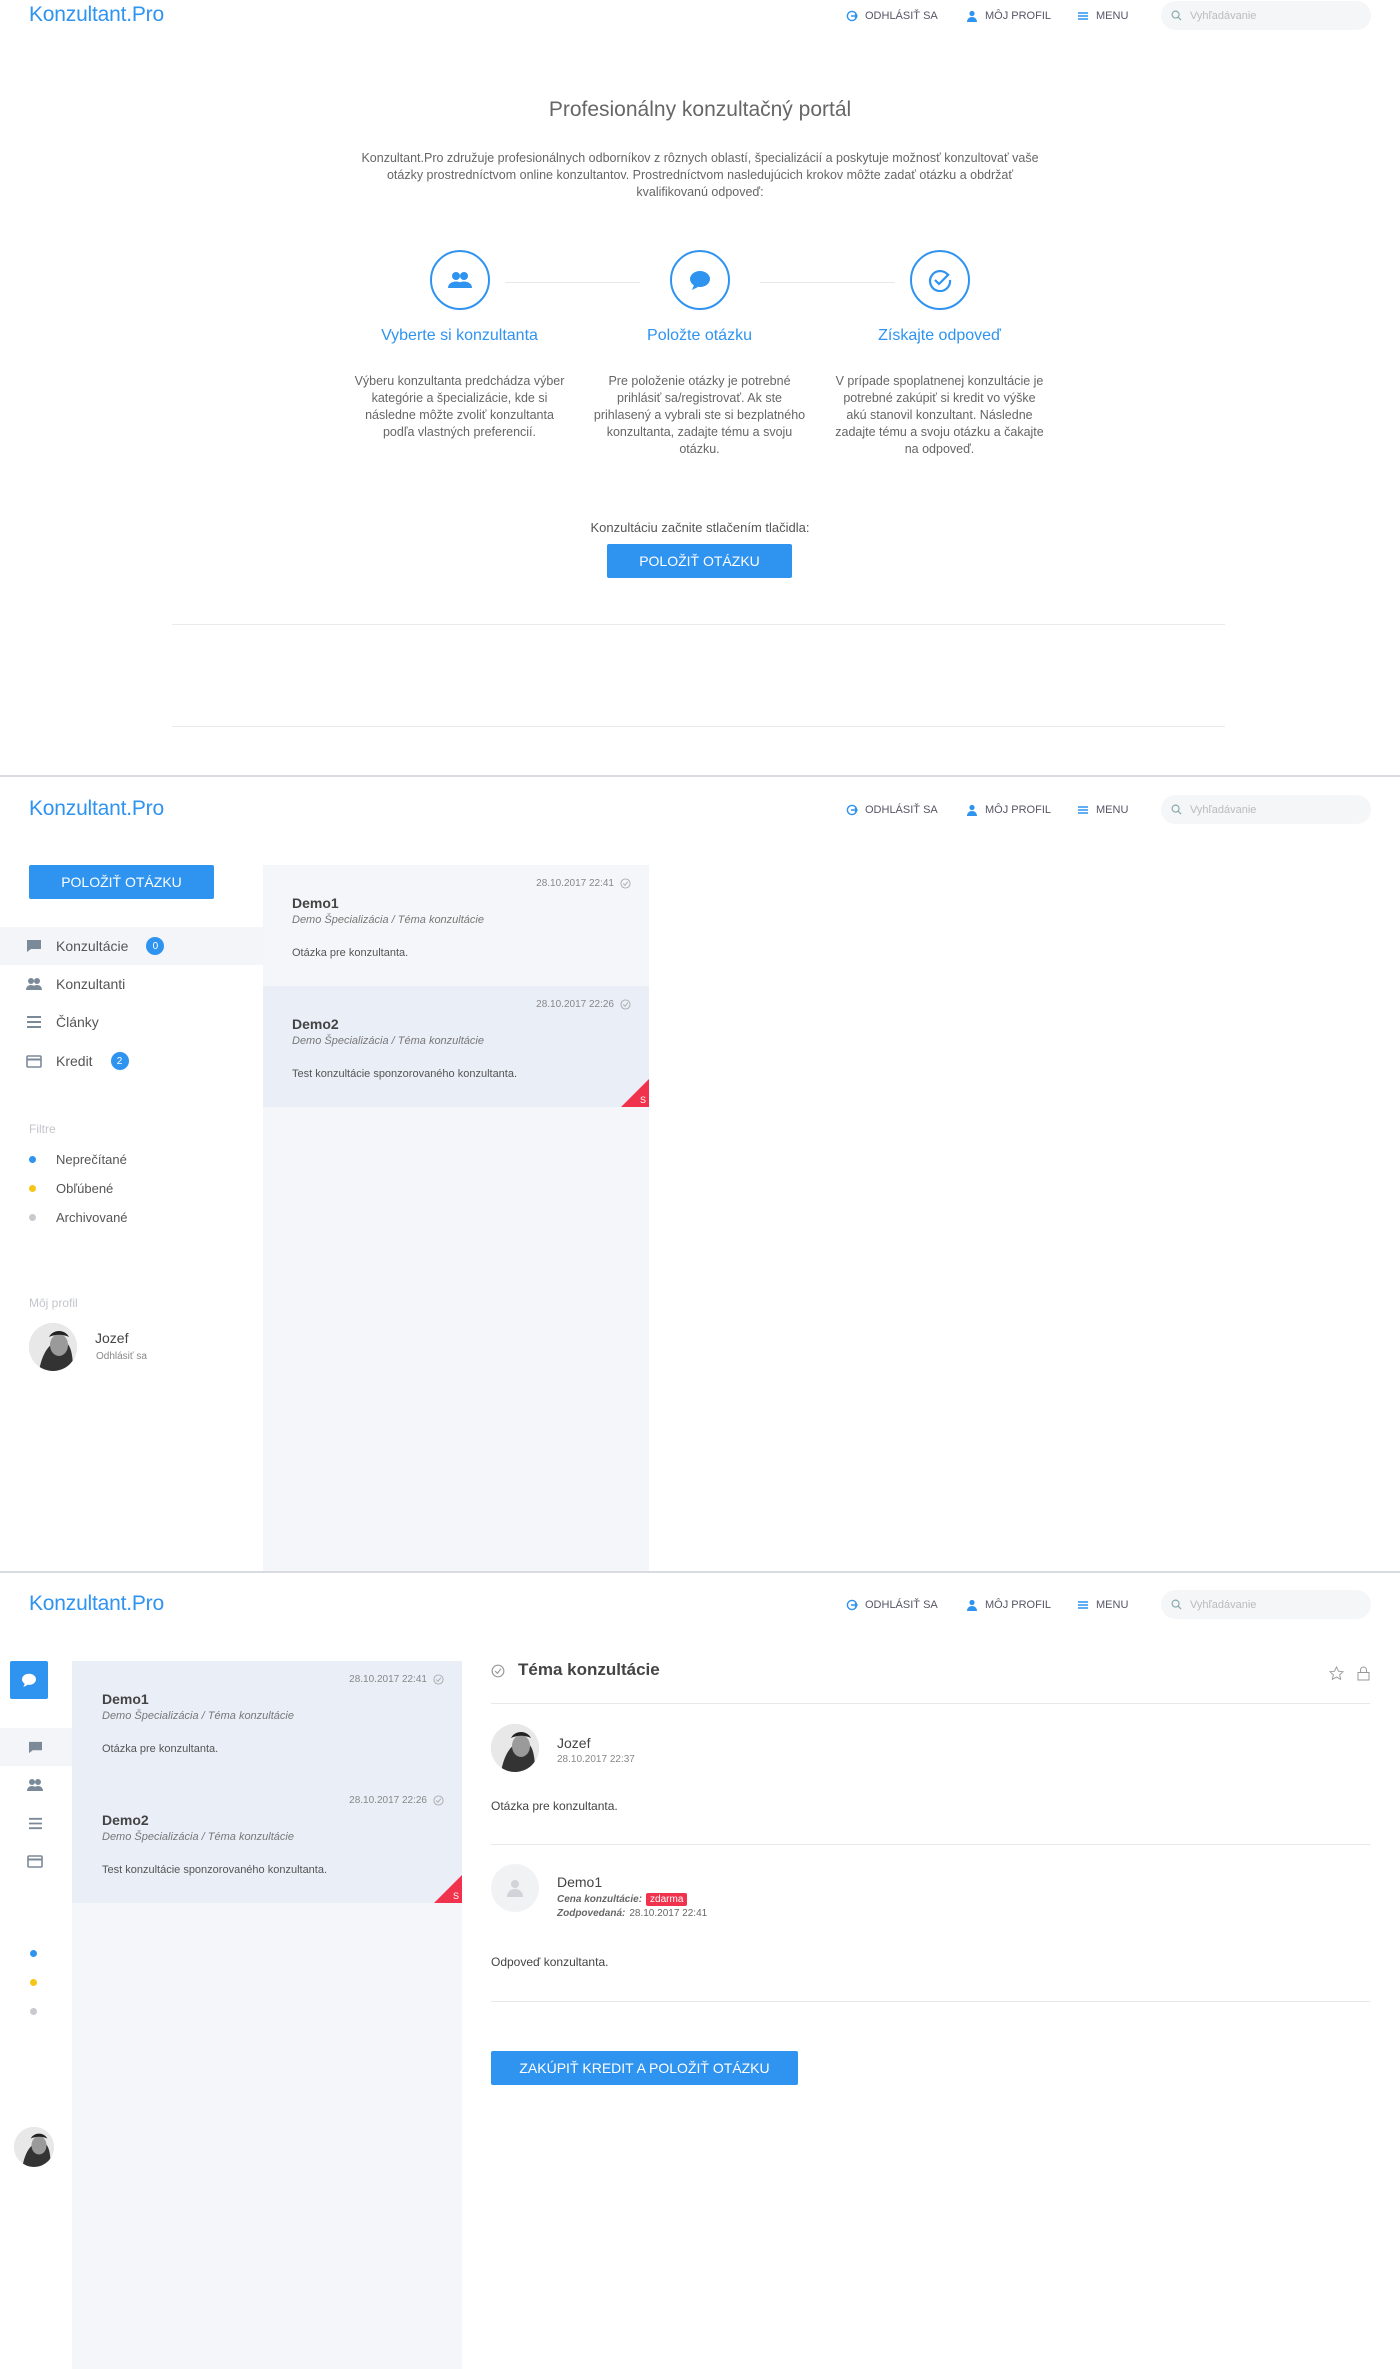 This screenshot has width=1400, height=2369. What do you see at coordinates (125, 1820) in the screenshot?
I see `card-title: Demo2` at bounding box center [125, 1820].